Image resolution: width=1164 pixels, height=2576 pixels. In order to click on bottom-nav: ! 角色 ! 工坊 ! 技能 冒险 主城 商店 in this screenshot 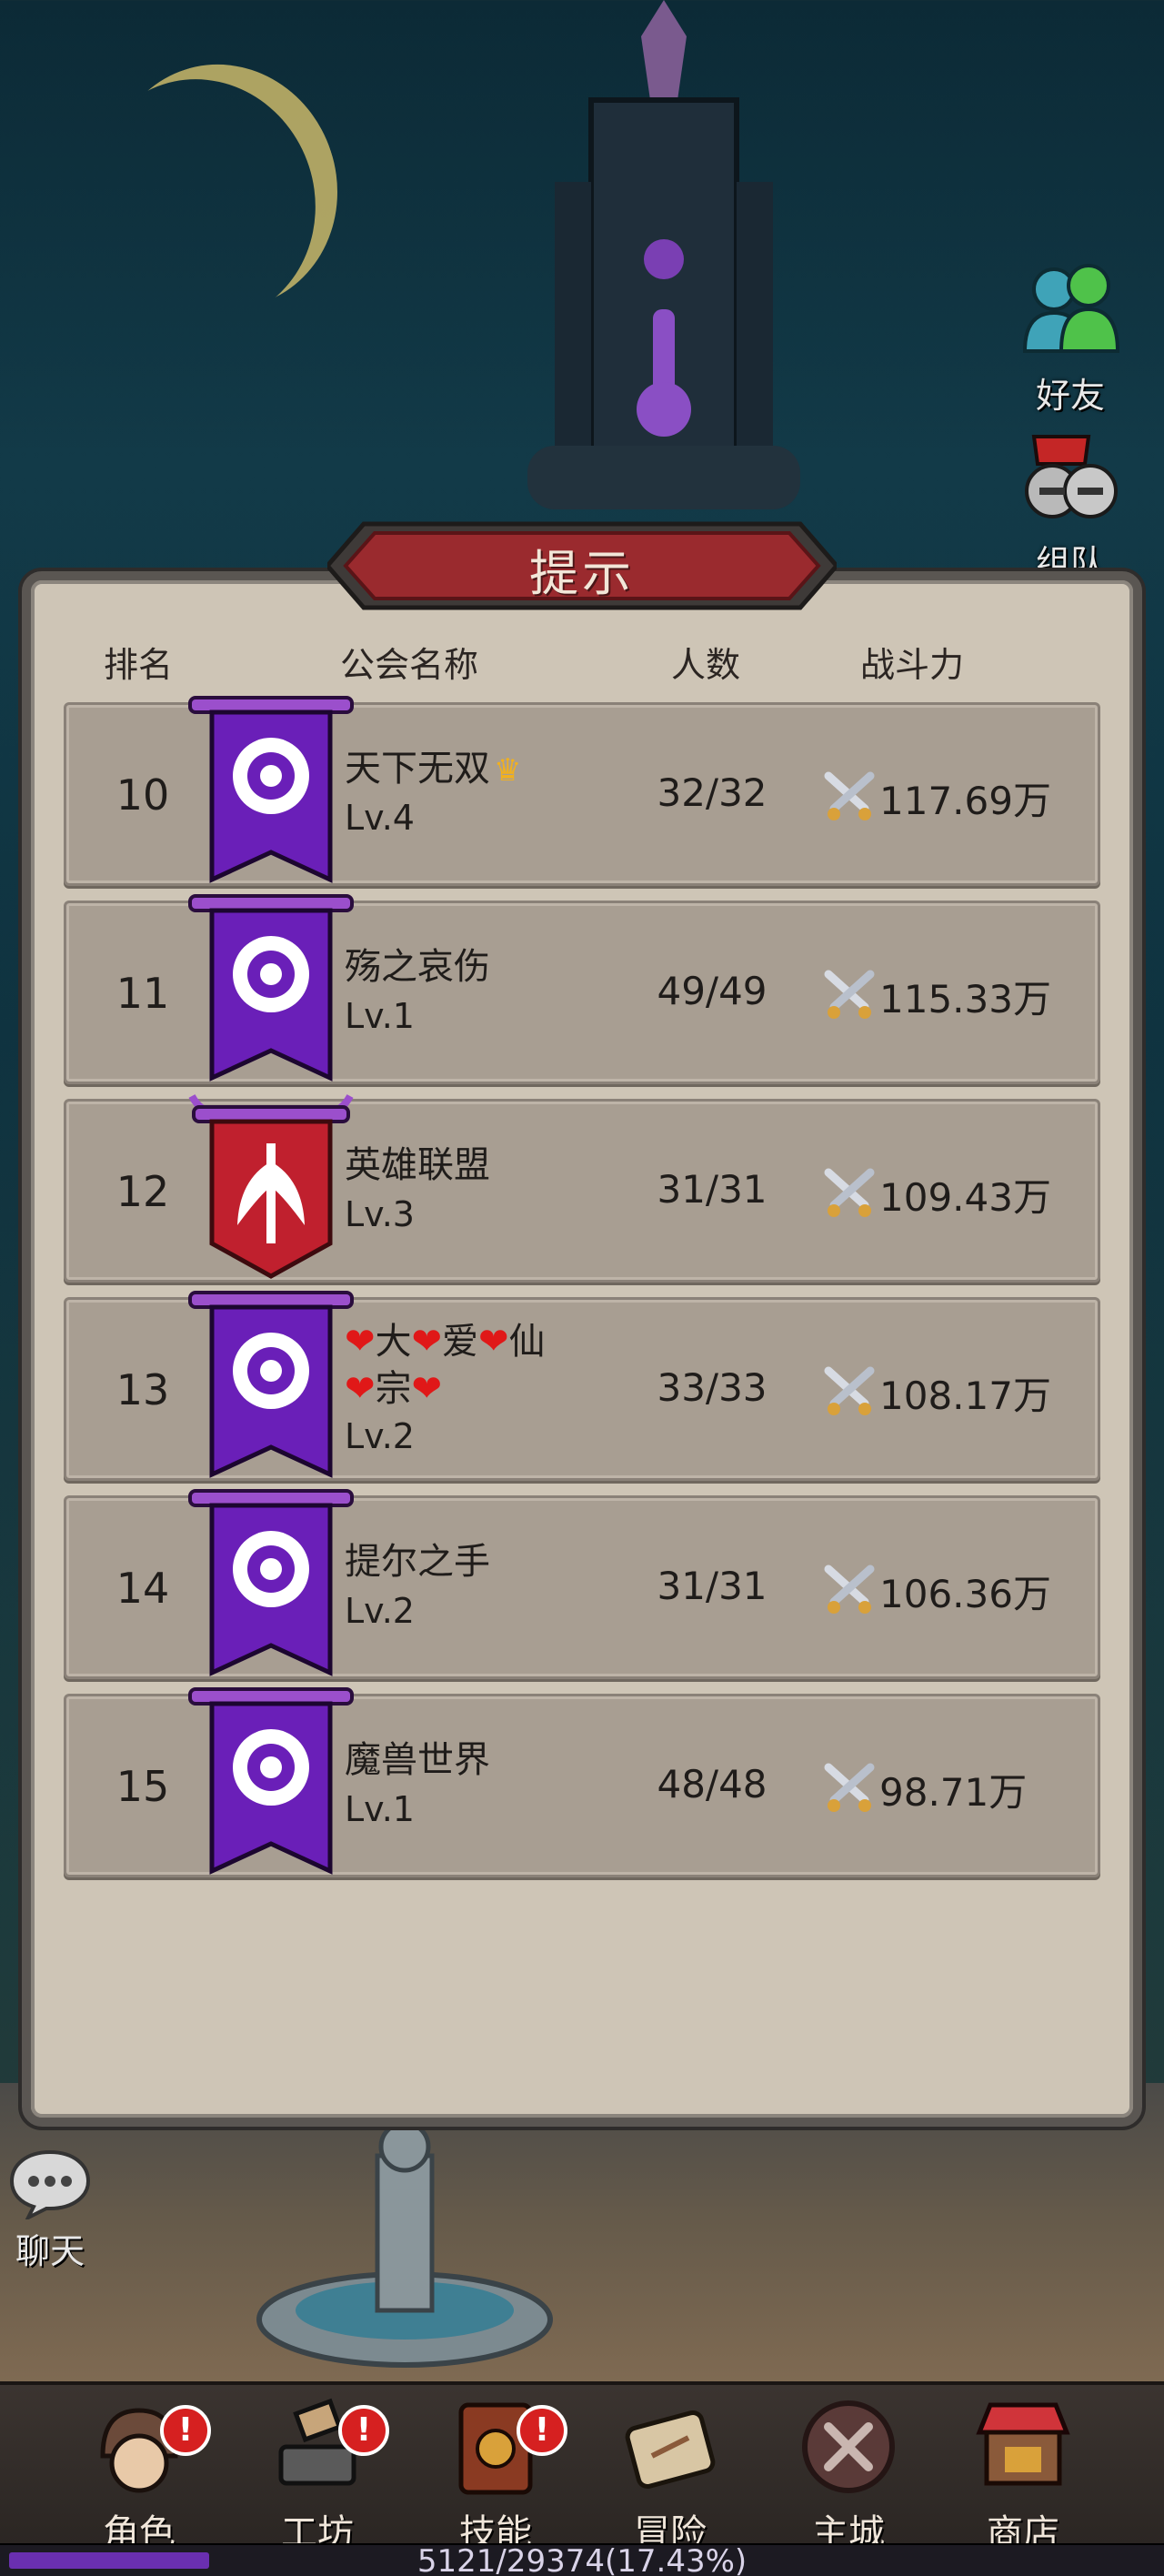, I will do `click(582, 2467)`.